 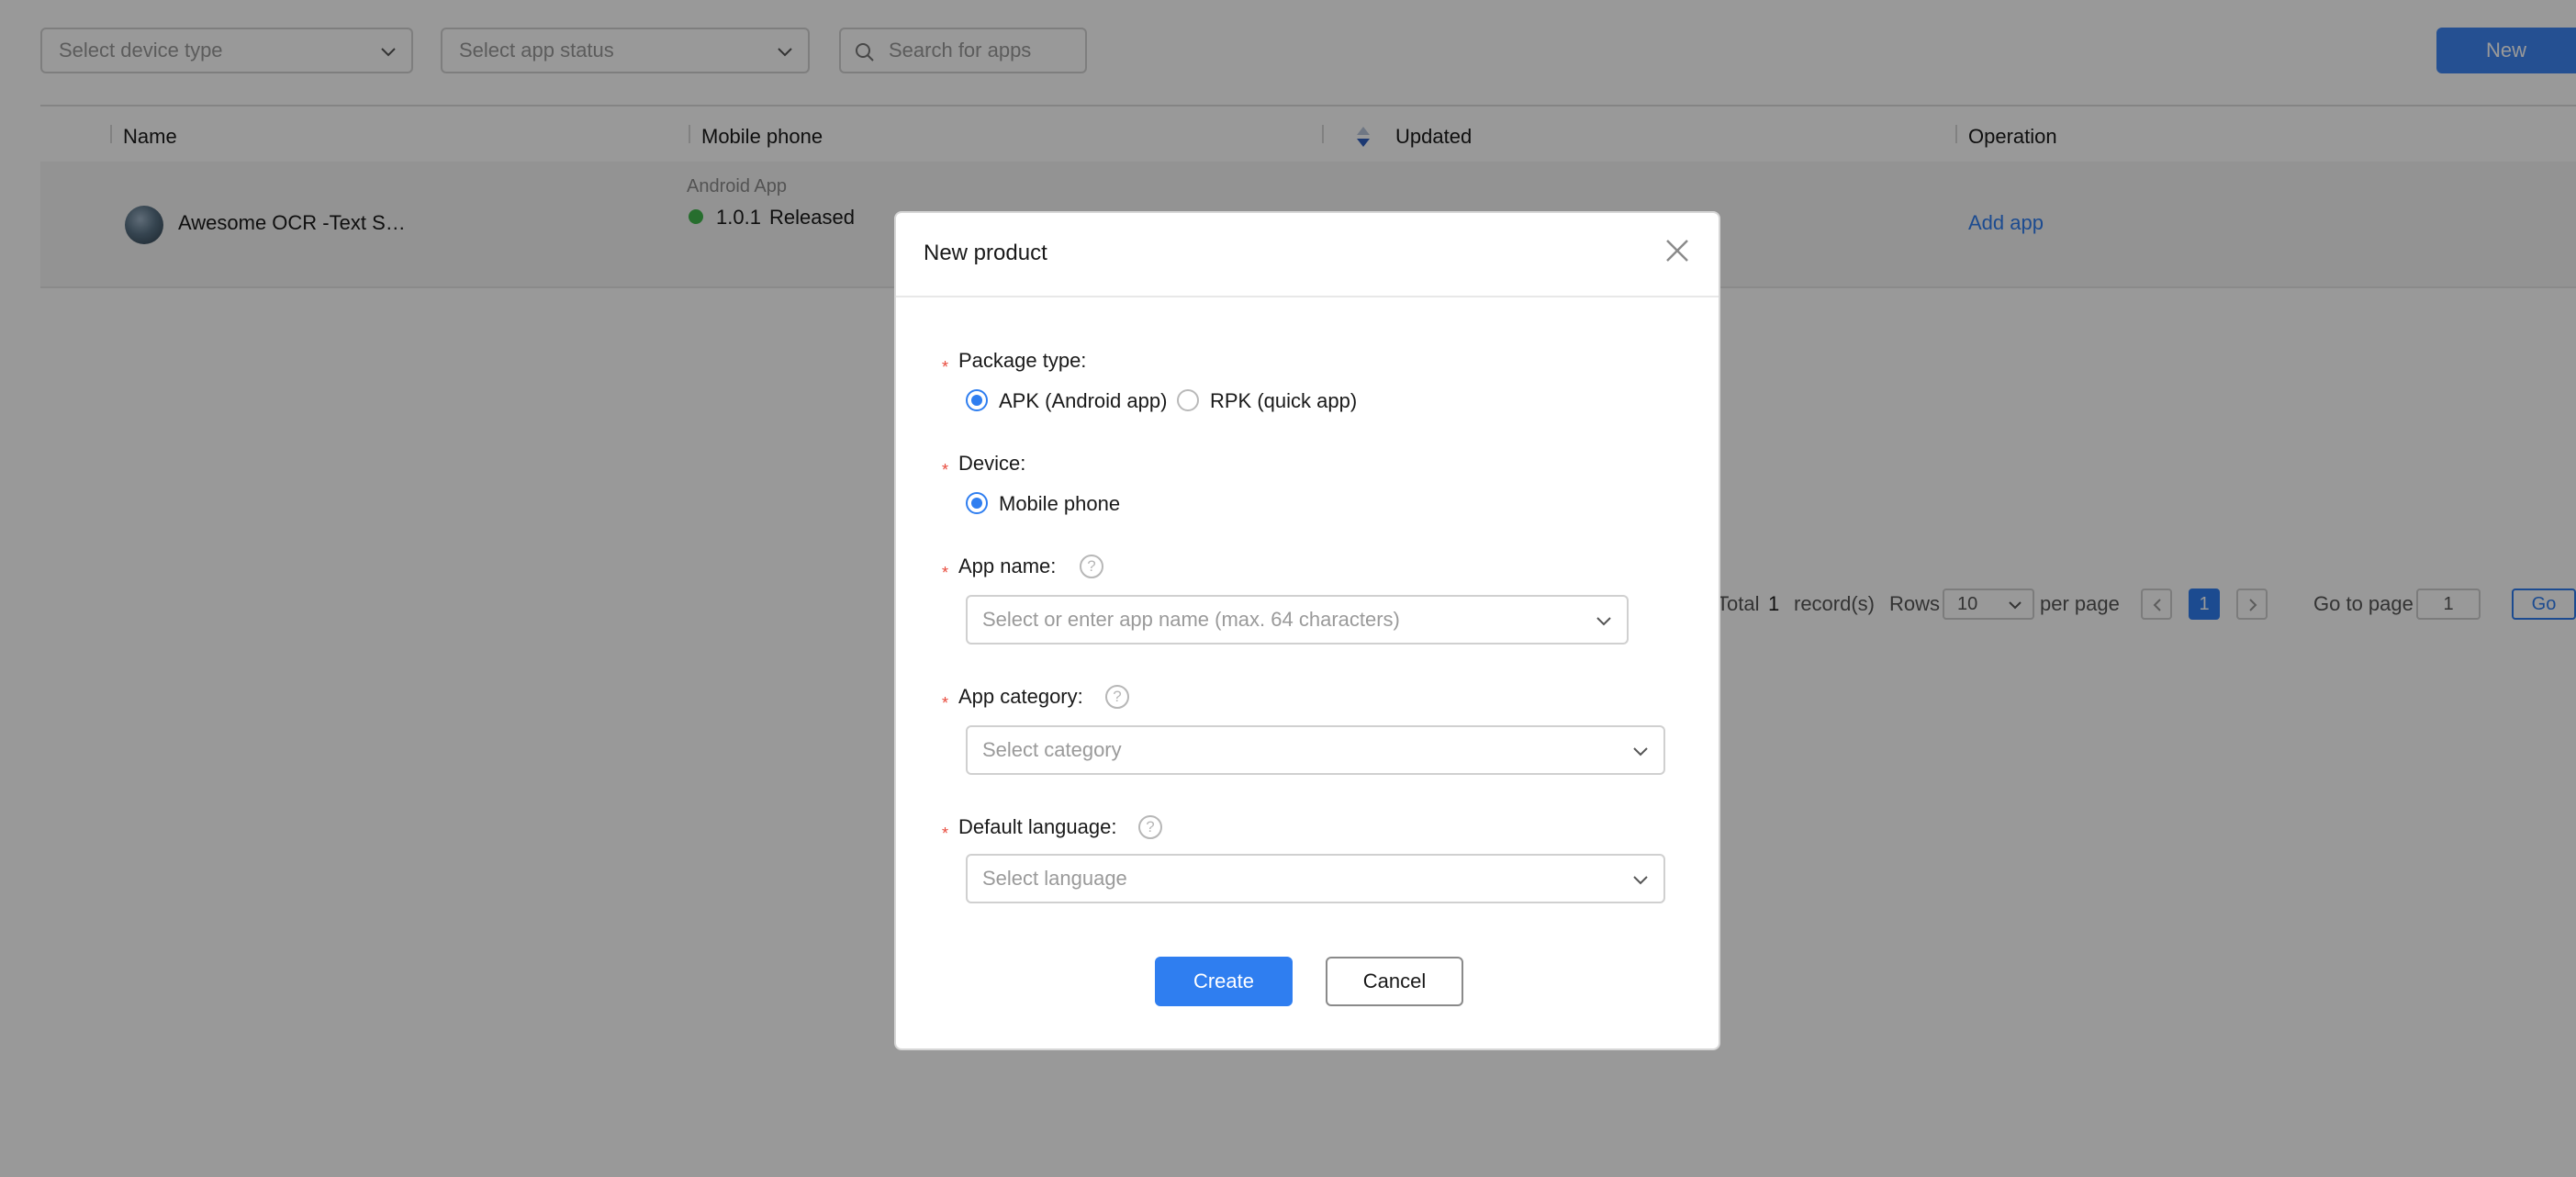 What do you see at coordinates (1283, 401) in the screenshot?
I see `radio-rpk-label: RPK (quick app)` at bounding box center [1283, 401].